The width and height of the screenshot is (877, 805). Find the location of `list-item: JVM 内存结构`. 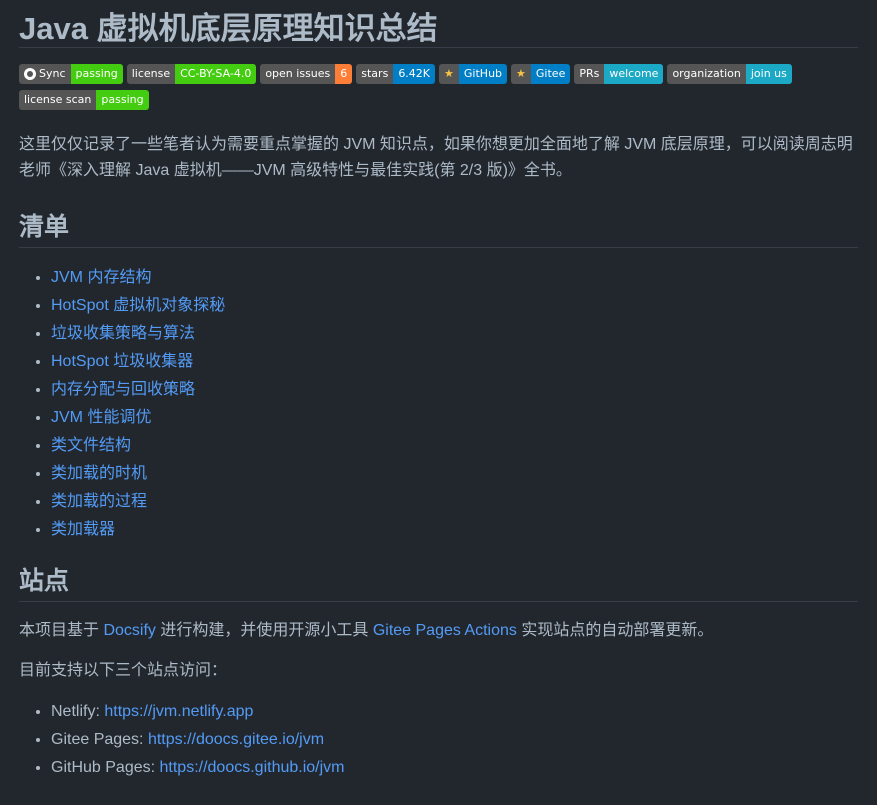

list-item: JVM 内存结构 is located at coordinates (454, 278).